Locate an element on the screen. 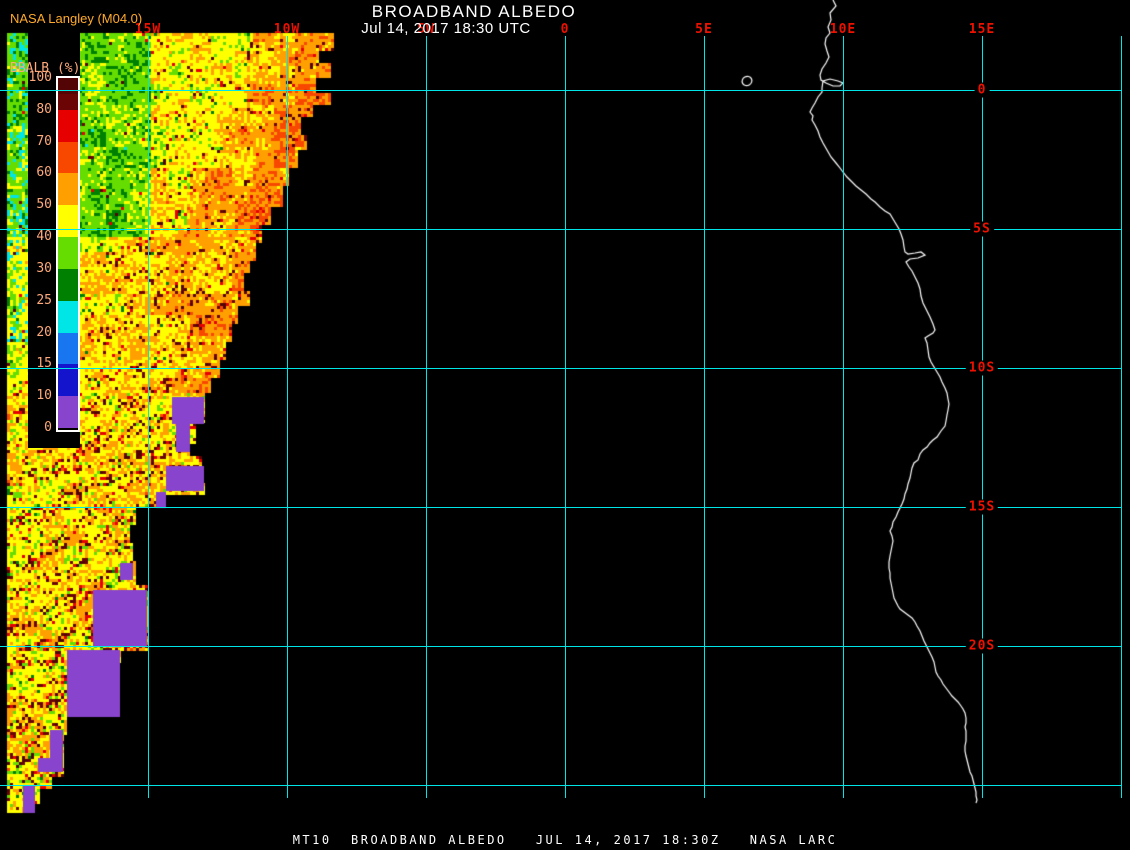 This screenshot has width=1130, height=850. page-title: BROADBAND ALBEDO is located at coordinates (474, 11).